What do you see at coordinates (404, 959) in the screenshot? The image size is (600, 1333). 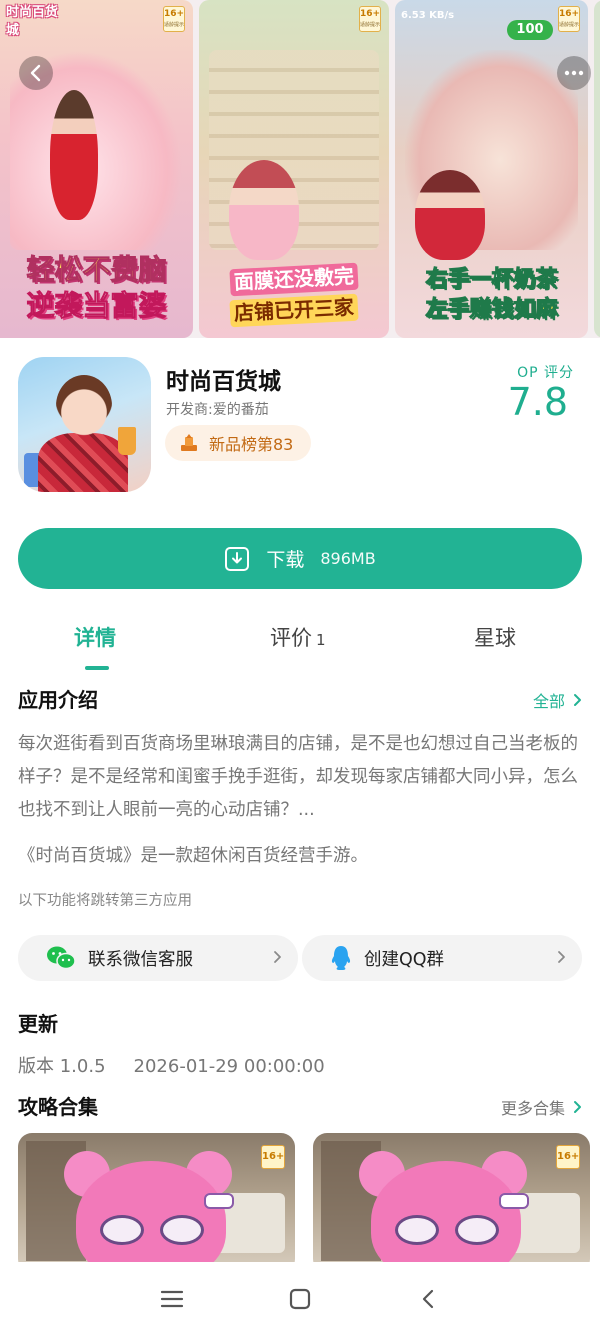 I see `qq-group-label: 创建QQ群` at bounding box center [404, 959].